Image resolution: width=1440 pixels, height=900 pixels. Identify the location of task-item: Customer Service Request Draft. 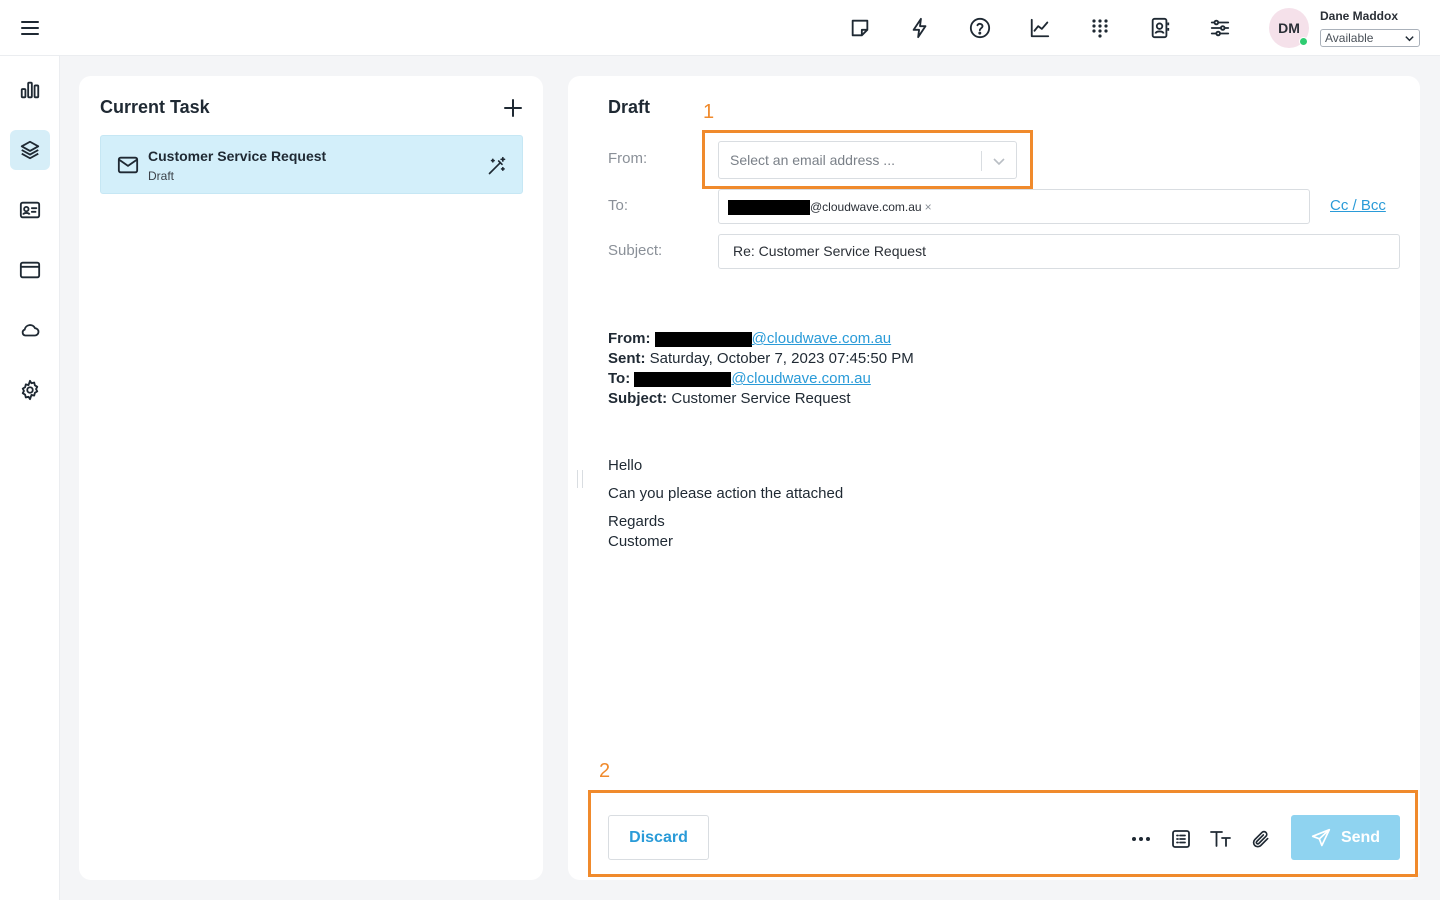
(311, 164).